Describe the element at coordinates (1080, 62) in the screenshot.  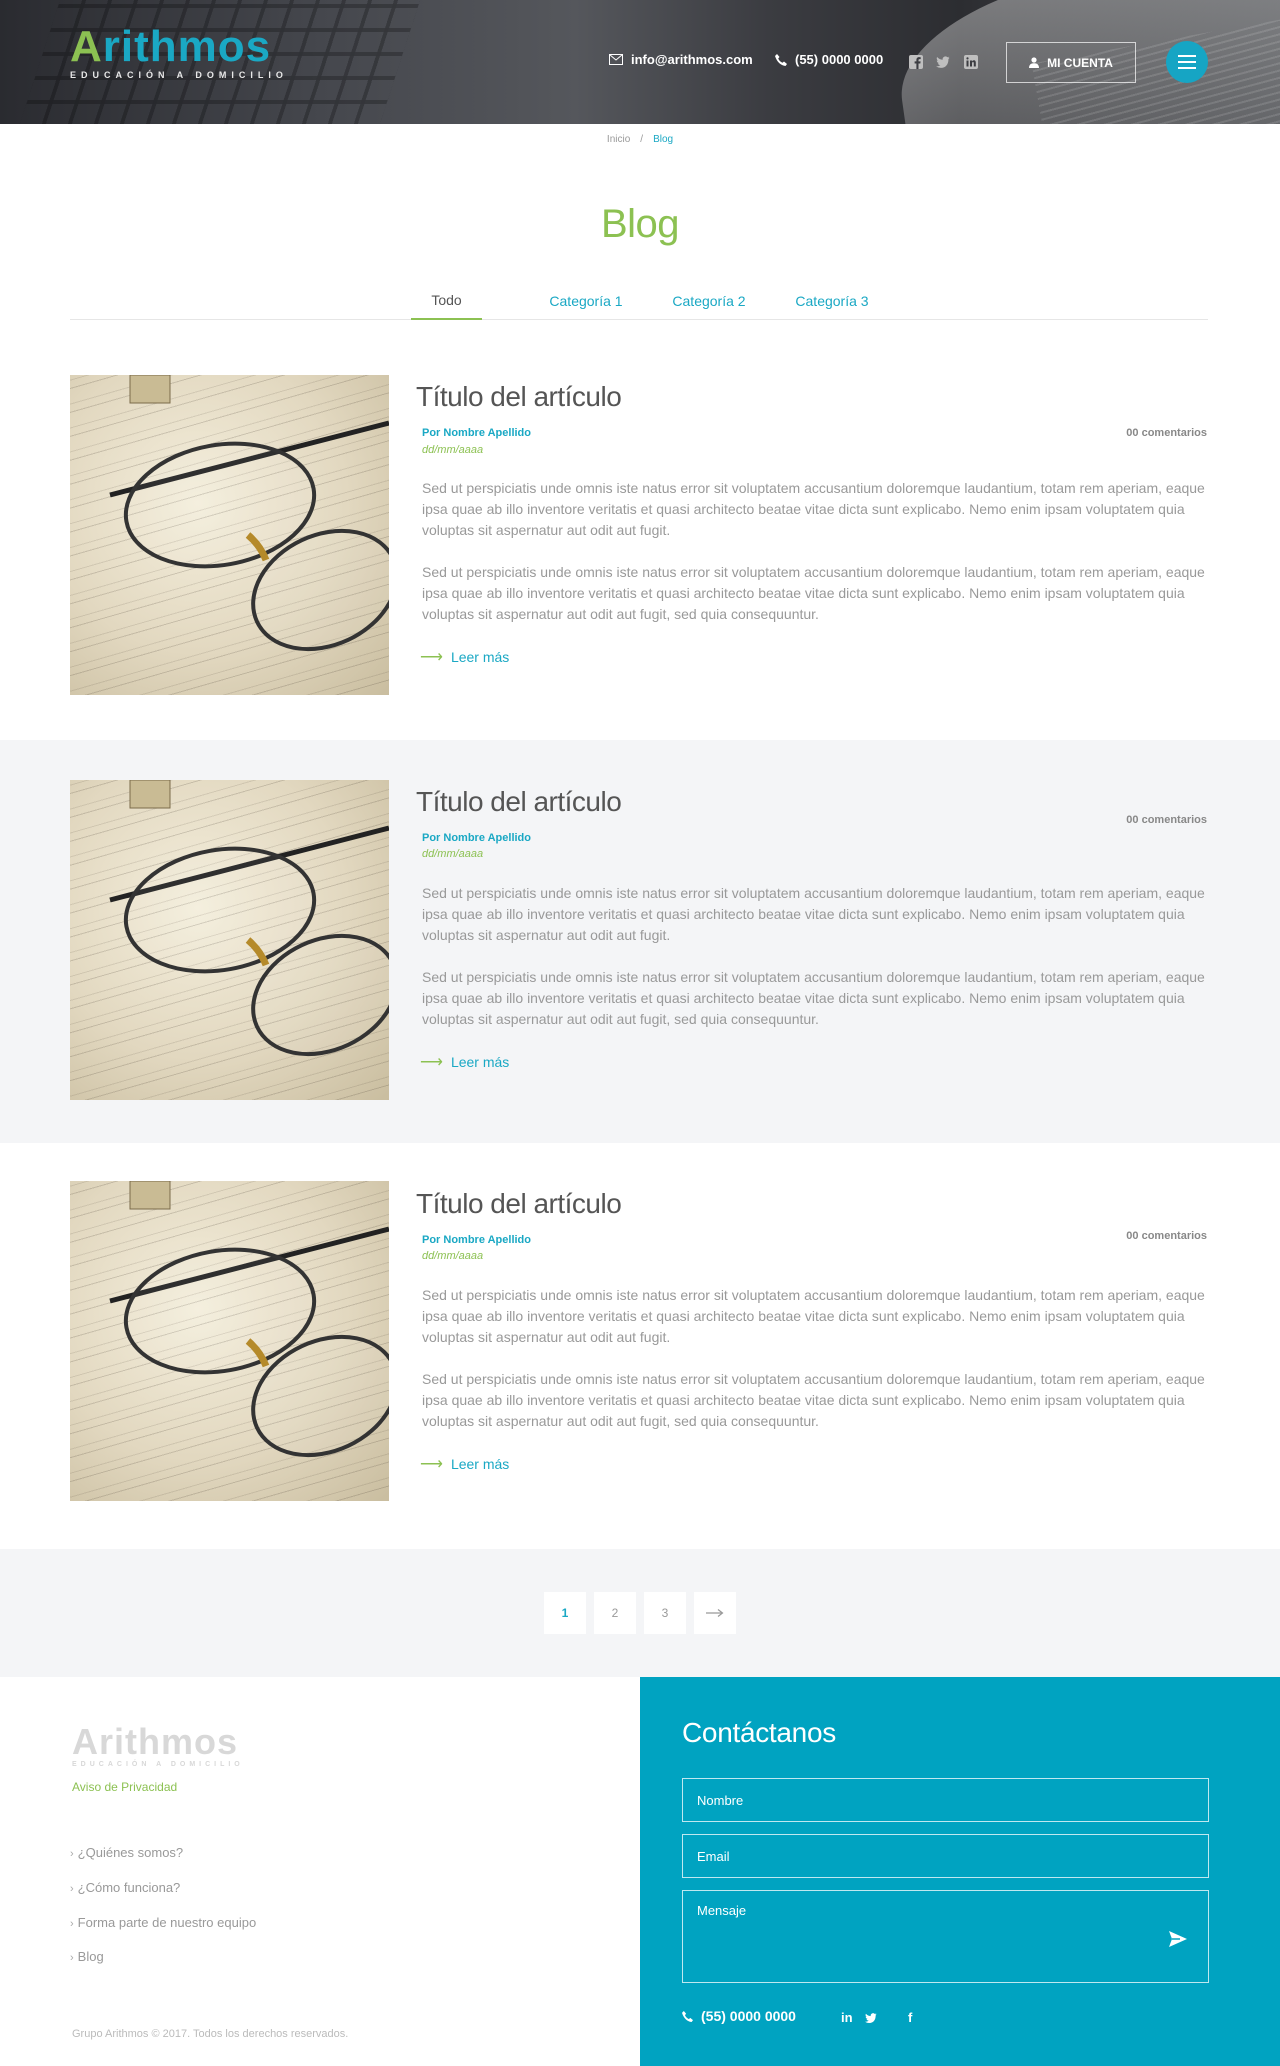
I see `my-account-label: MI CUENTA` at that location.